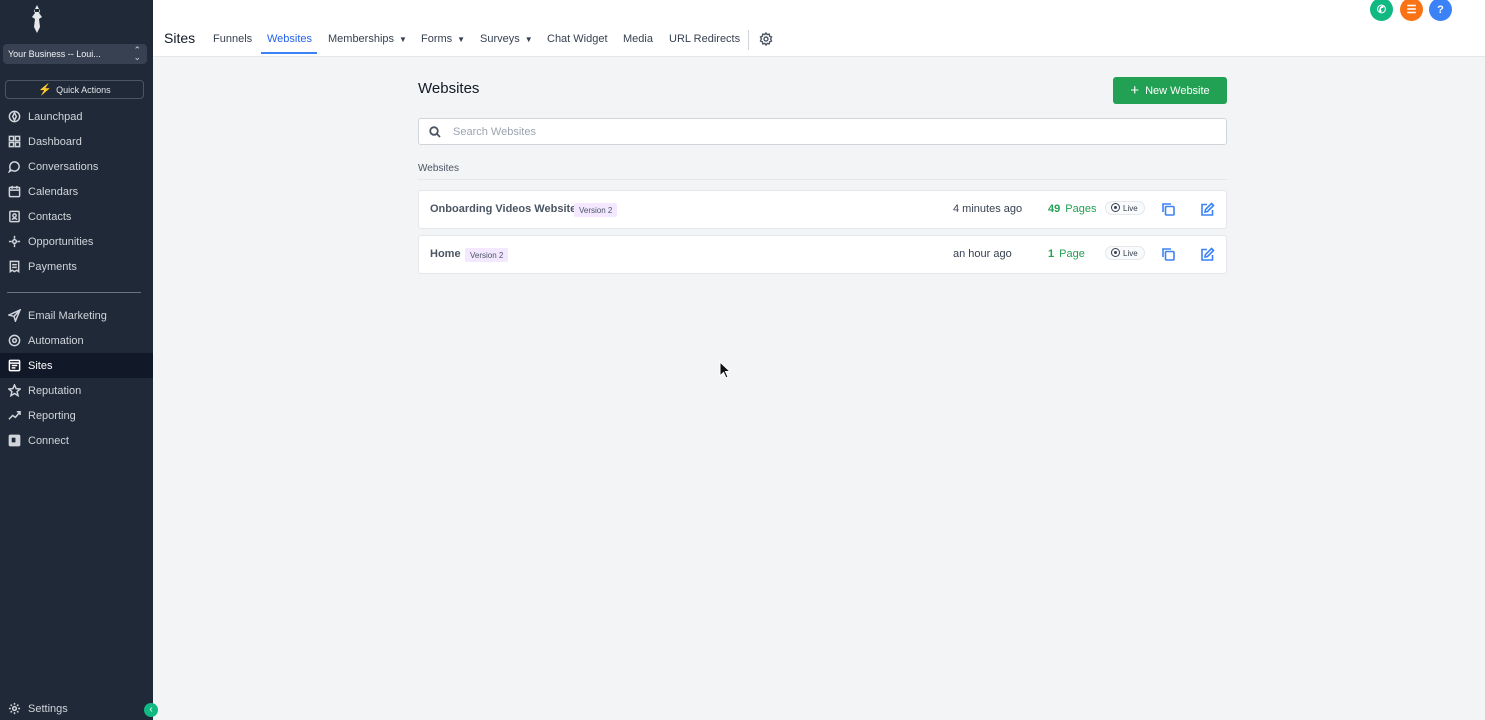 The height and width of the screenshot is (720, 1485). Describe the element at coordinates (48, 440) in the screenshot. I see `sidebar-item-label: Connect` at that location.